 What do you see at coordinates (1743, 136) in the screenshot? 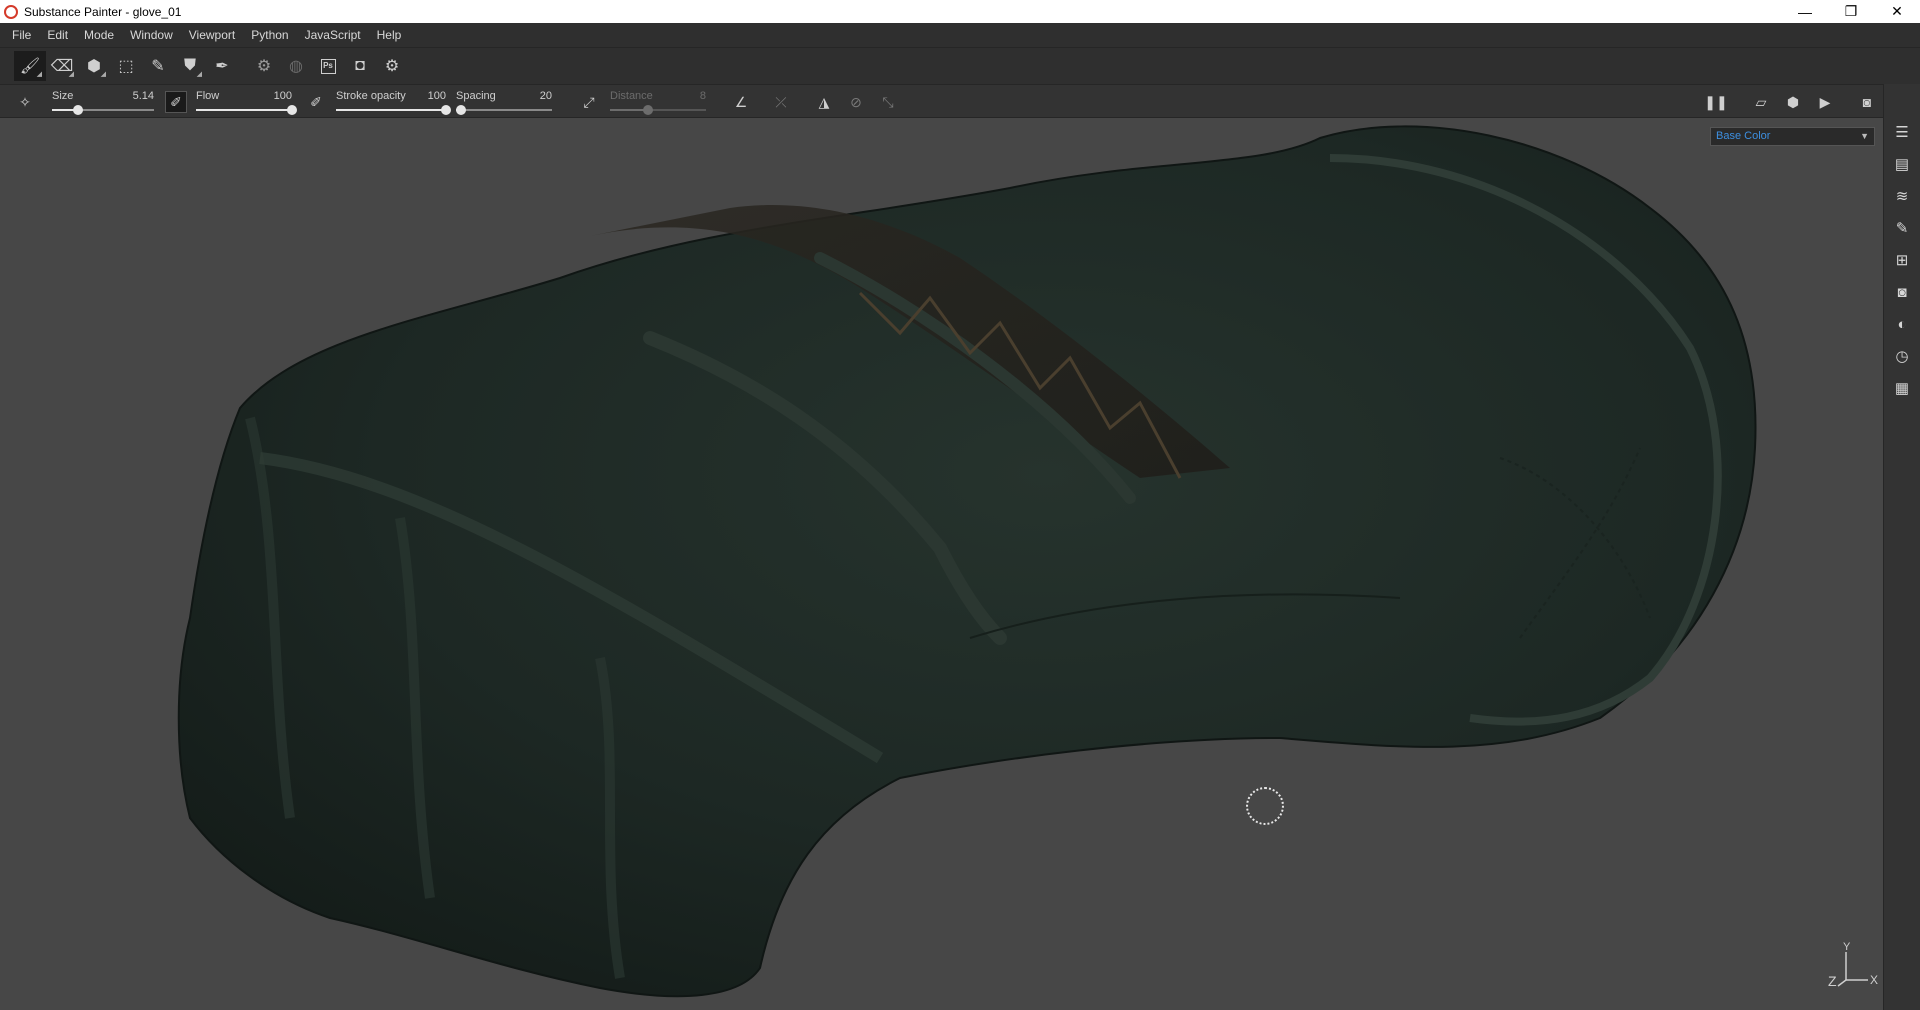
I see `channel-dropdown-value: Base Color` at bounding box center [1743, 136].